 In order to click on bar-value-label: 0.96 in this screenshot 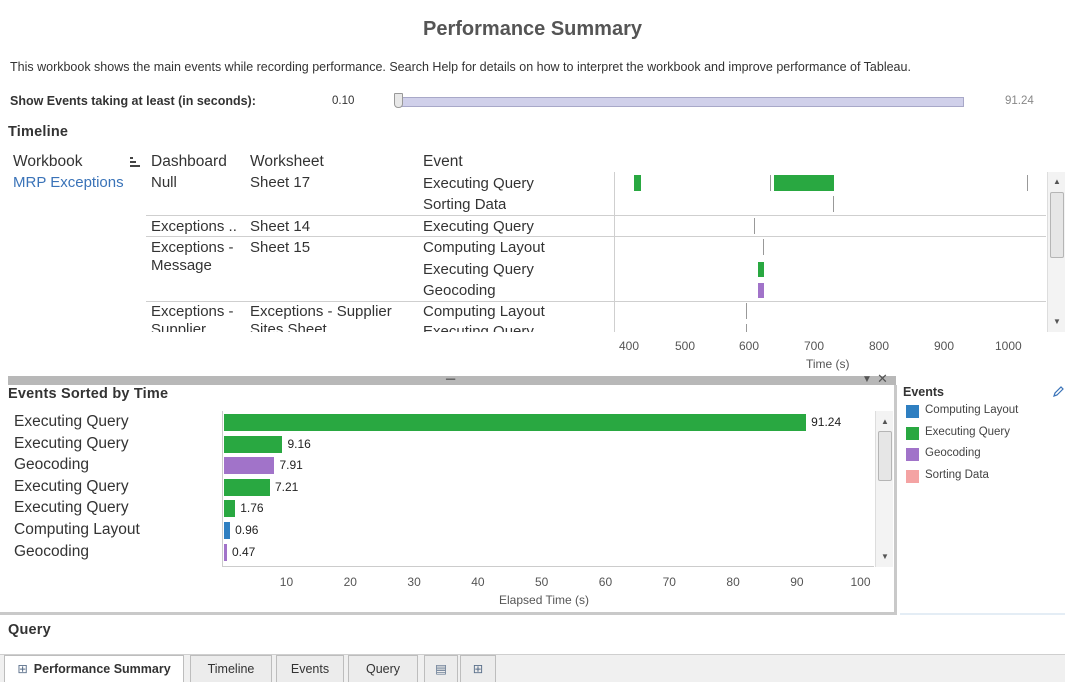, I will do `click(247, 530)`.